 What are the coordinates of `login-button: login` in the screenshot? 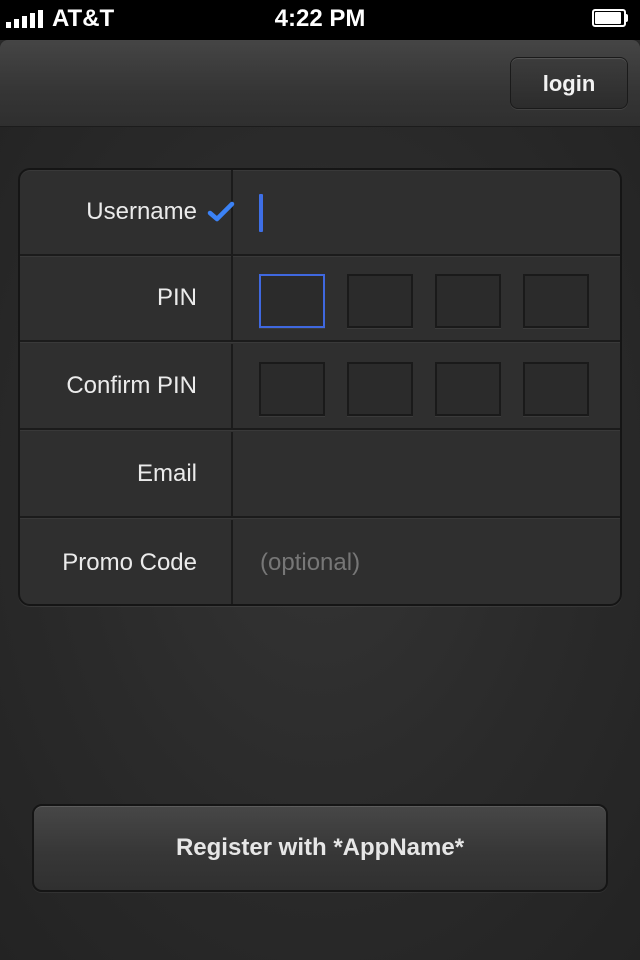 It's located at (569, 83).